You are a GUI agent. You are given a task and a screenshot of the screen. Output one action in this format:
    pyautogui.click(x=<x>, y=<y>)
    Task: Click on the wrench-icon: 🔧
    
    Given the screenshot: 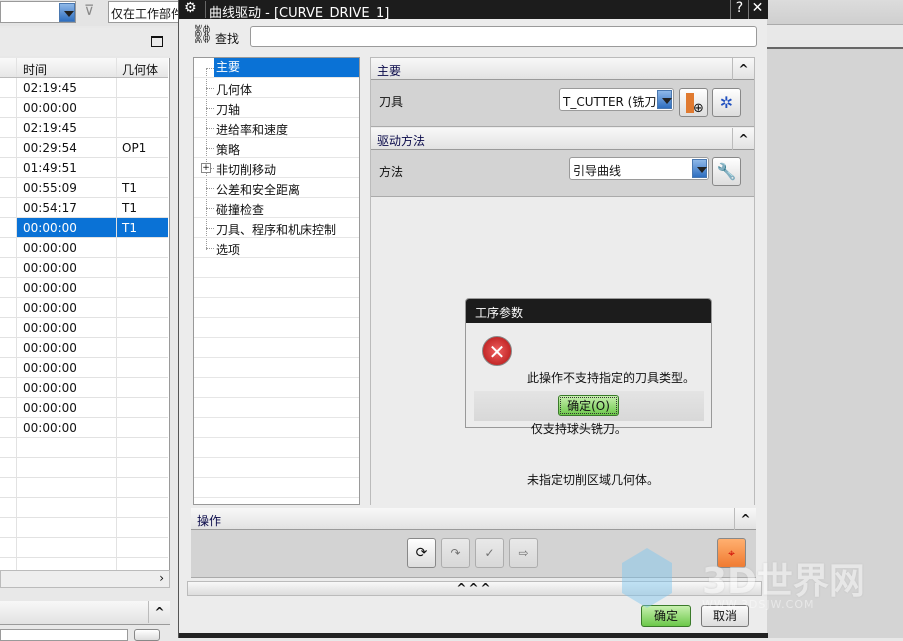 What is the action you would take?
    pyautogui.click(x=726, y=171)
    